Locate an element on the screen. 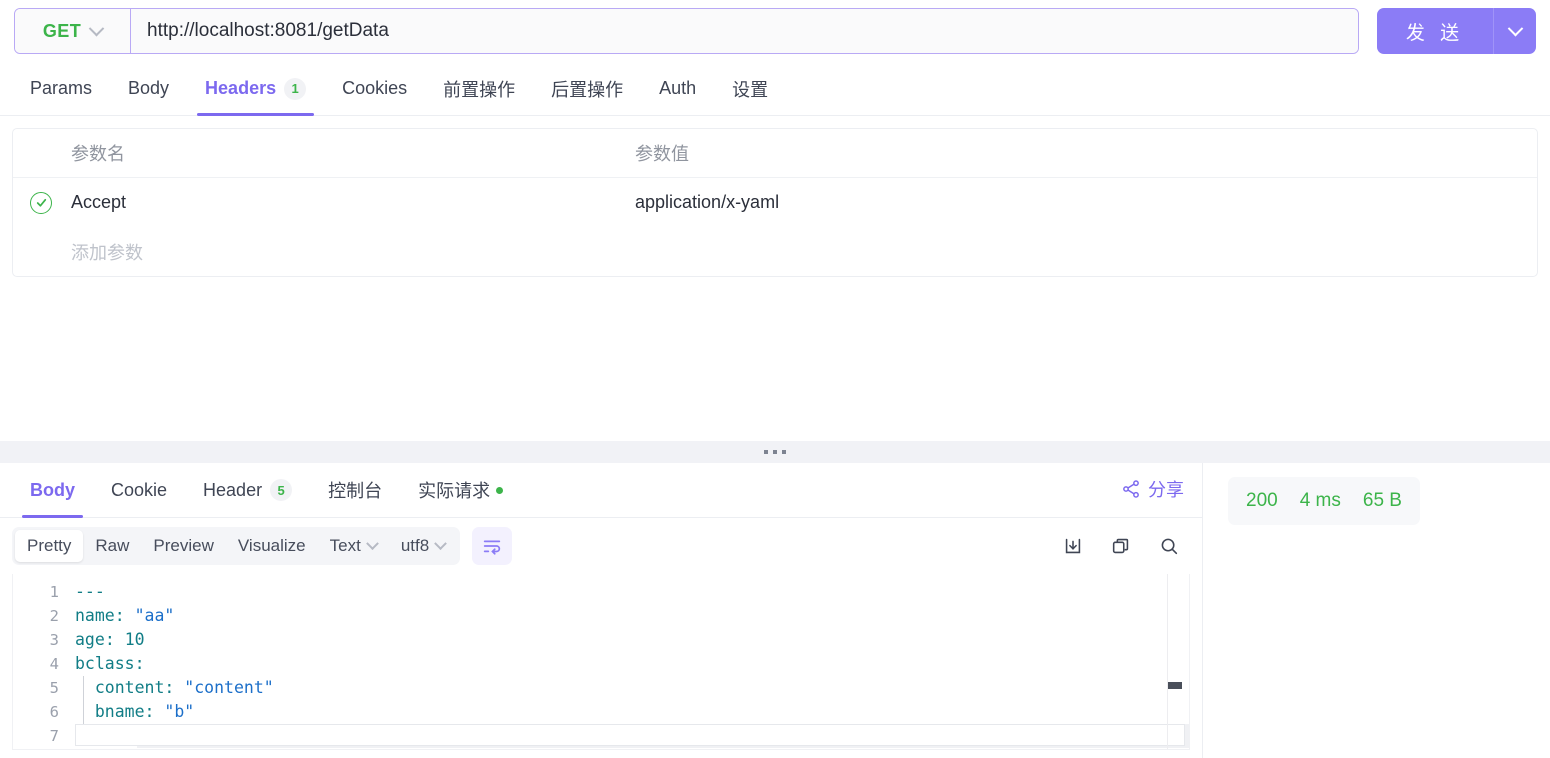  request-tab-后置操作: 后置操作 is located at coordinates (587, 89).